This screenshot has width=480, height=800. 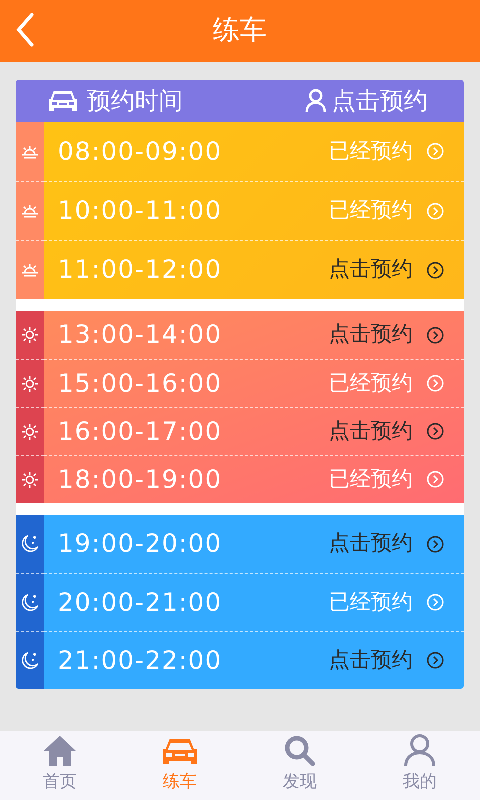 I want to click on time-slot: 11:00-12:00, so click(x=140, y=270).